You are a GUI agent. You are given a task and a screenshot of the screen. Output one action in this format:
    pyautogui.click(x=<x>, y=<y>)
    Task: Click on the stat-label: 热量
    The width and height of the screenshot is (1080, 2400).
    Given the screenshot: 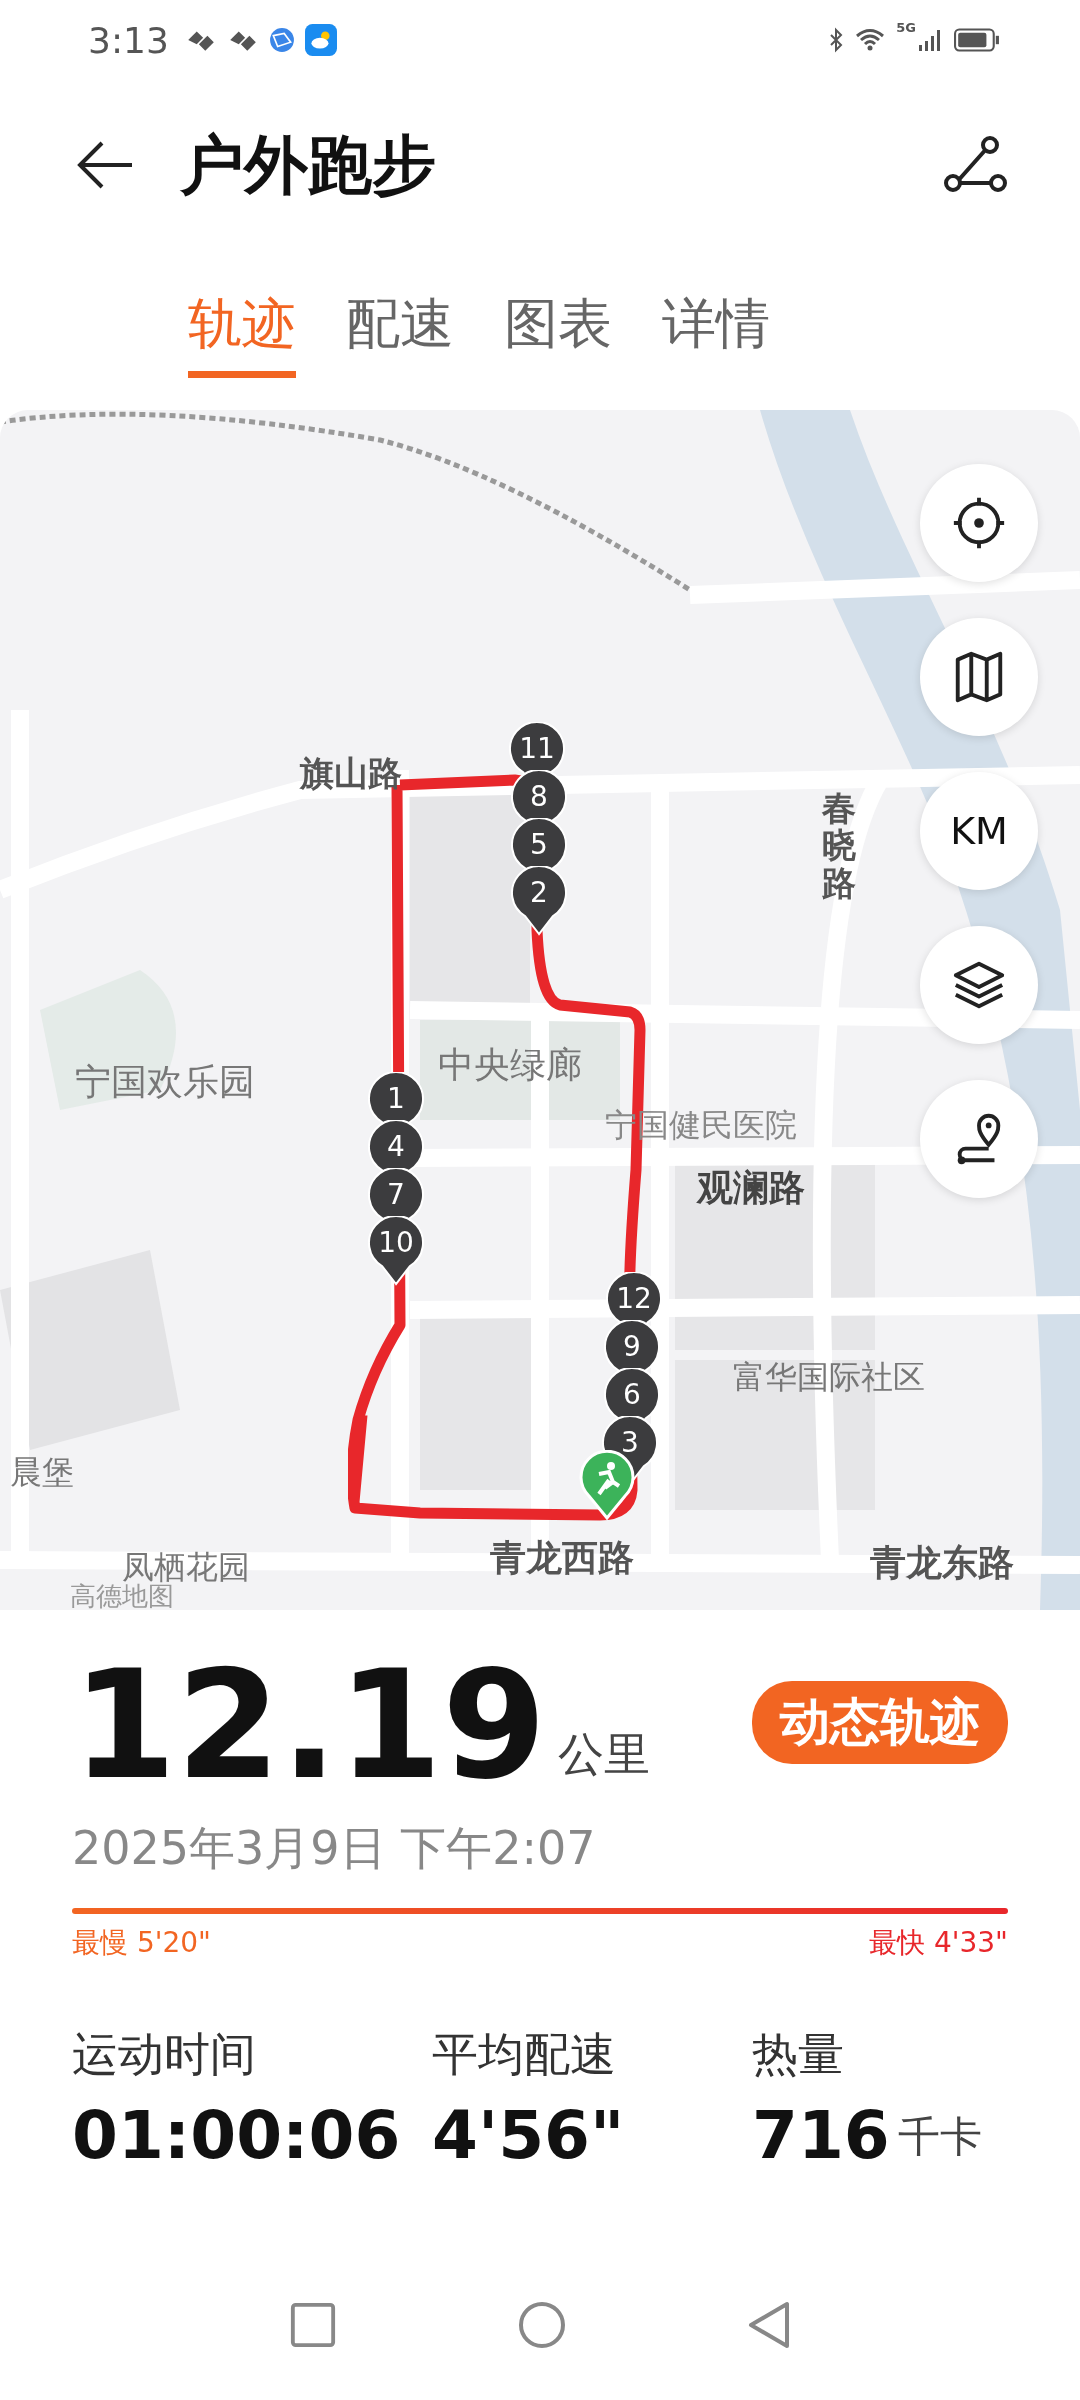 What is the action you would take?
    pyautogui.click(x=798, y=2054)
    